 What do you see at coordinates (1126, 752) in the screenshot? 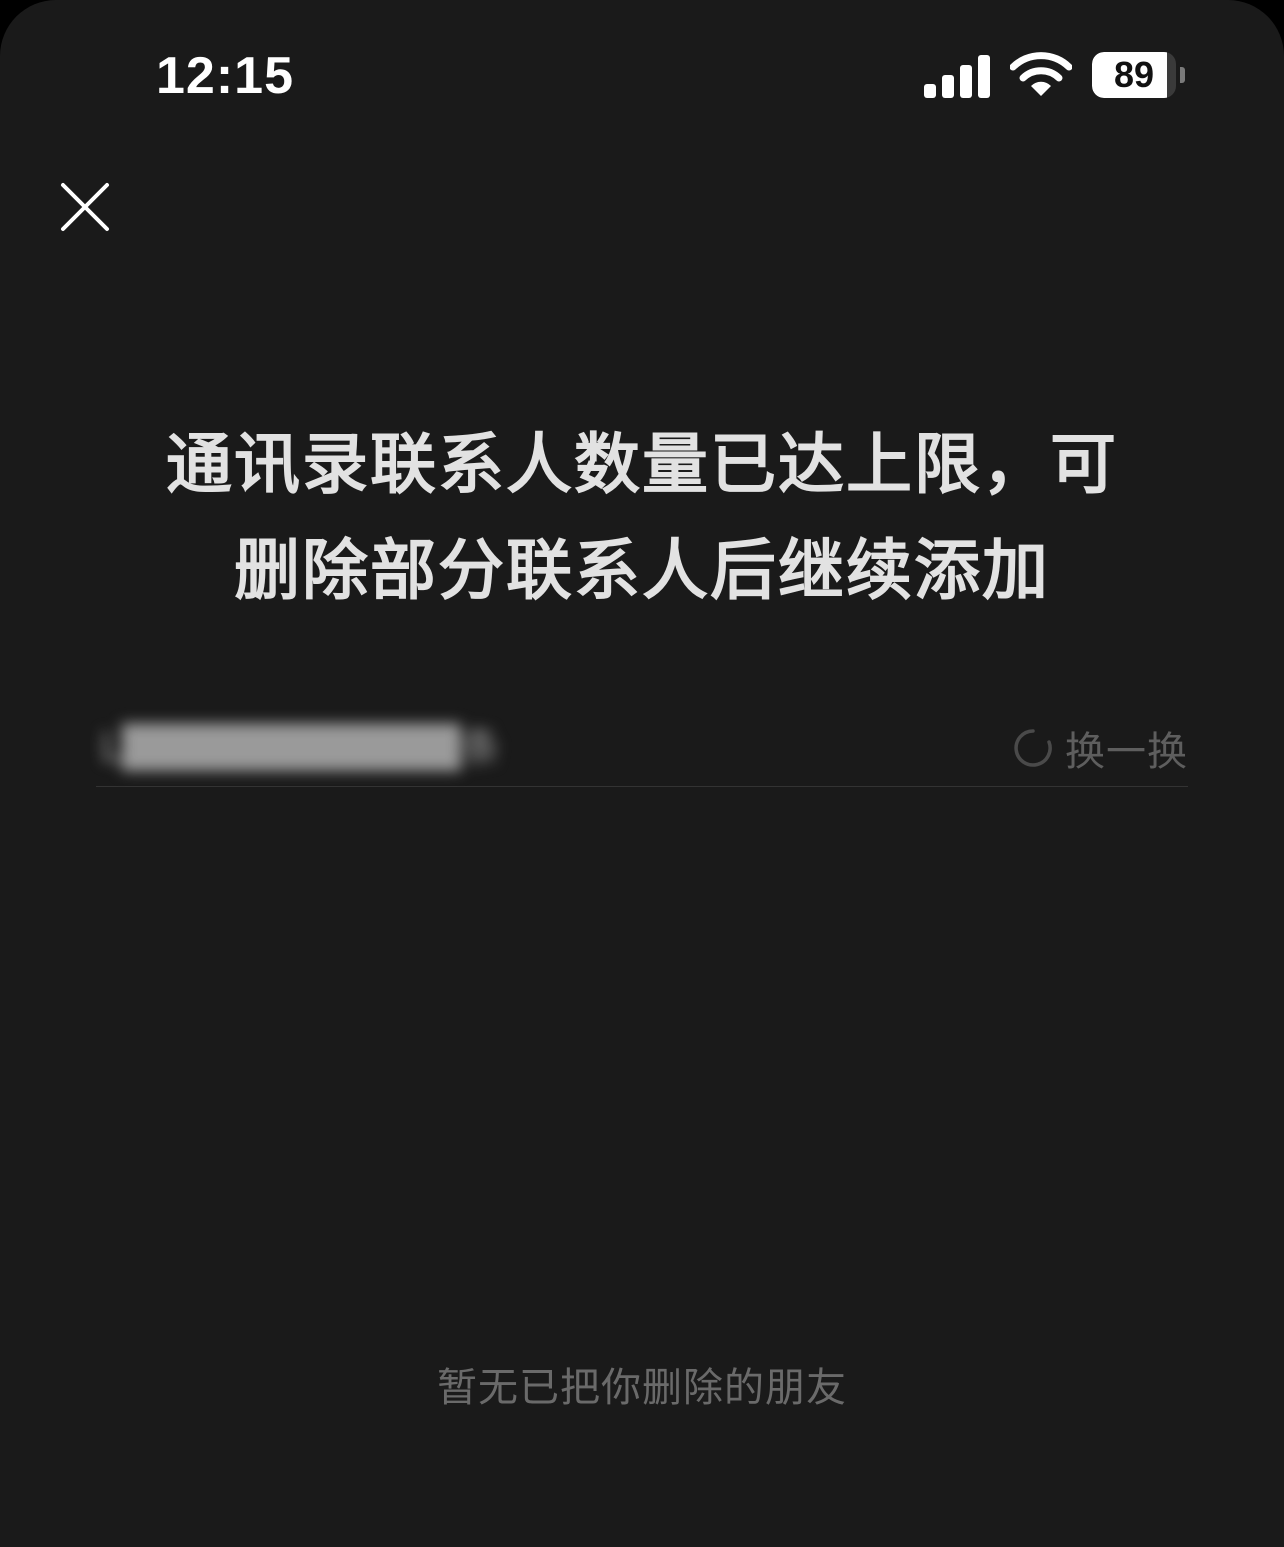
I see `refresh-label: 换一换` at bounding box center [1126, 752].